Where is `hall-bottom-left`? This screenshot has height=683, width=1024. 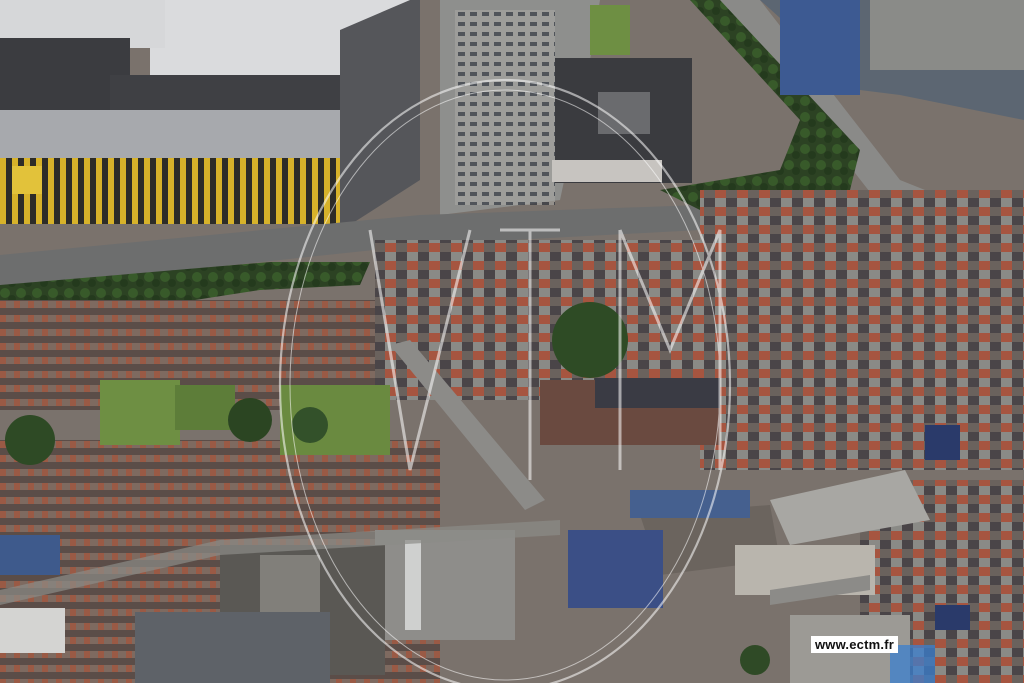
hall-bottom-left is located at coordinates (232, 647).